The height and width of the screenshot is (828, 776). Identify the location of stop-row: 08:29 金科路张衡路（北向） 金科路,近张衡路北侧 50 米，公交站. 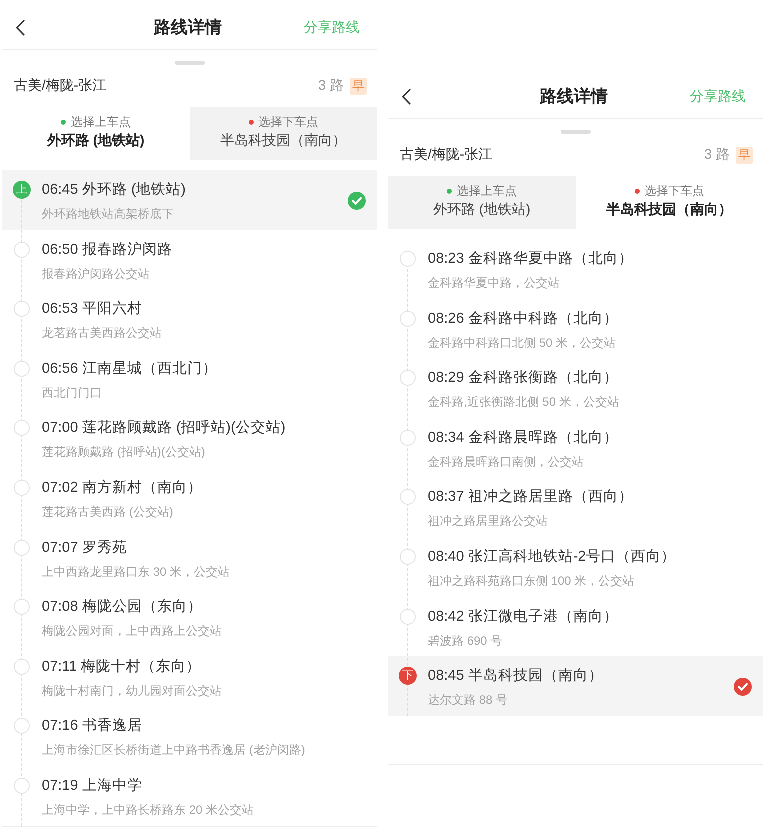
(575, 388).